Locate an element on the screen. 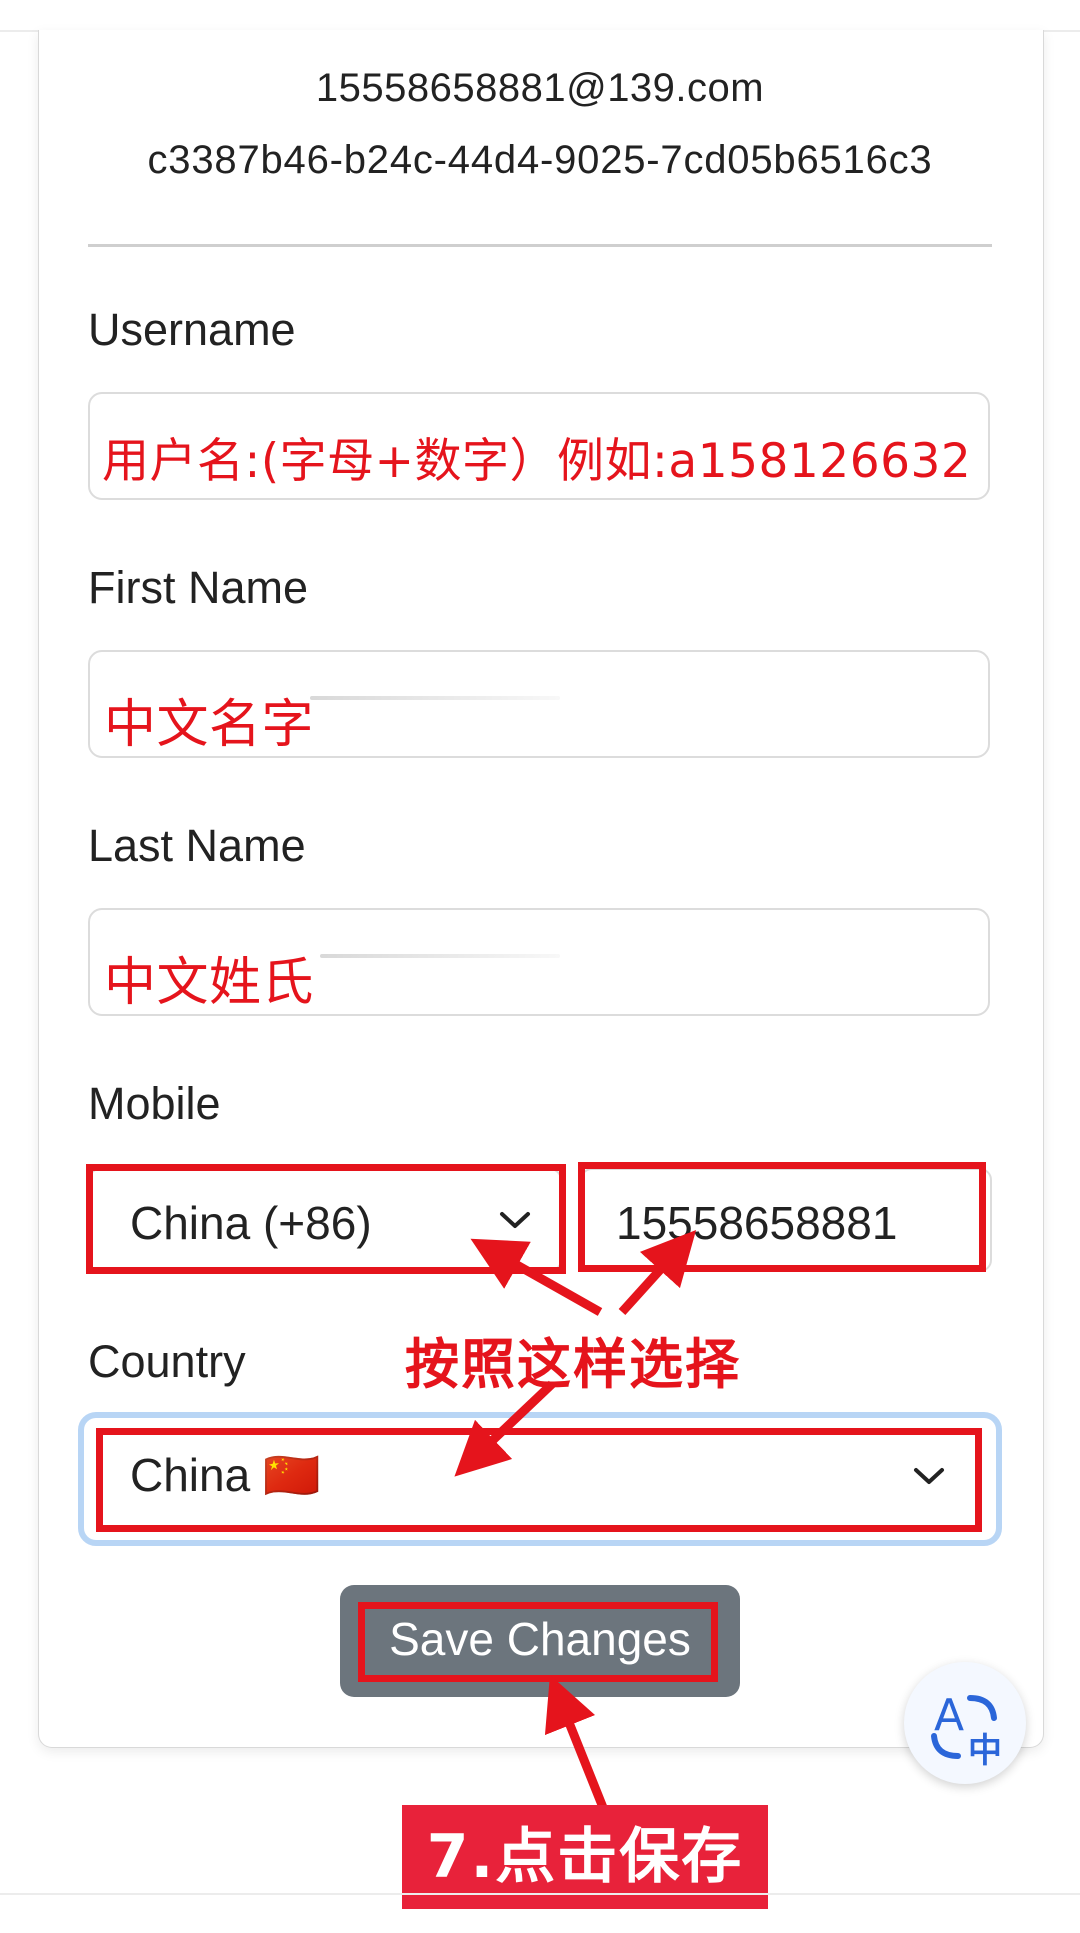 Image resolution: width=1080 pixels, height=1933 pixels. arrow-to-mobile-number is located at coordinates (657, 1272).